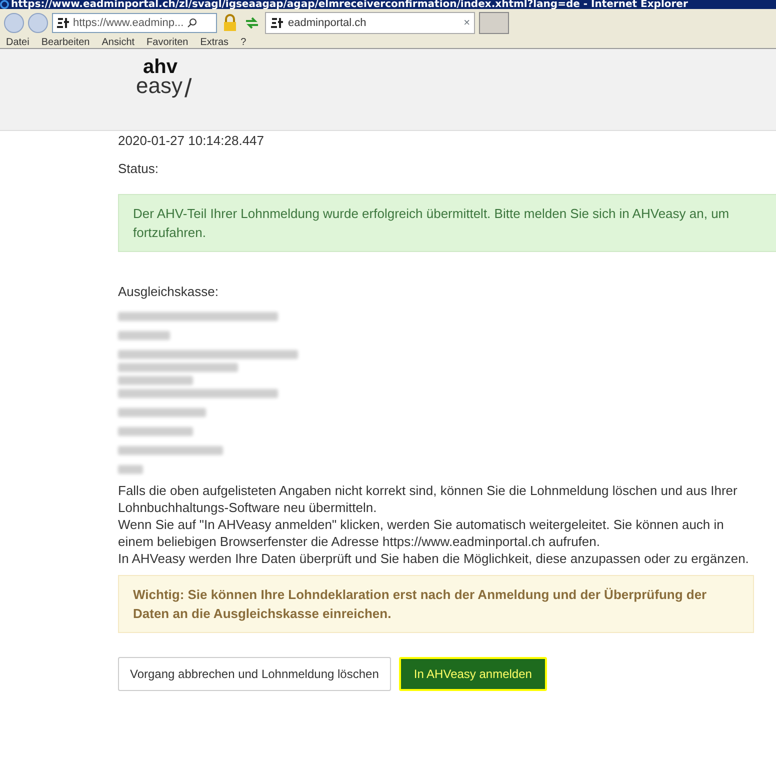  I want to click on browser-tab: eadminportal.ch ×, so click(370, 23).